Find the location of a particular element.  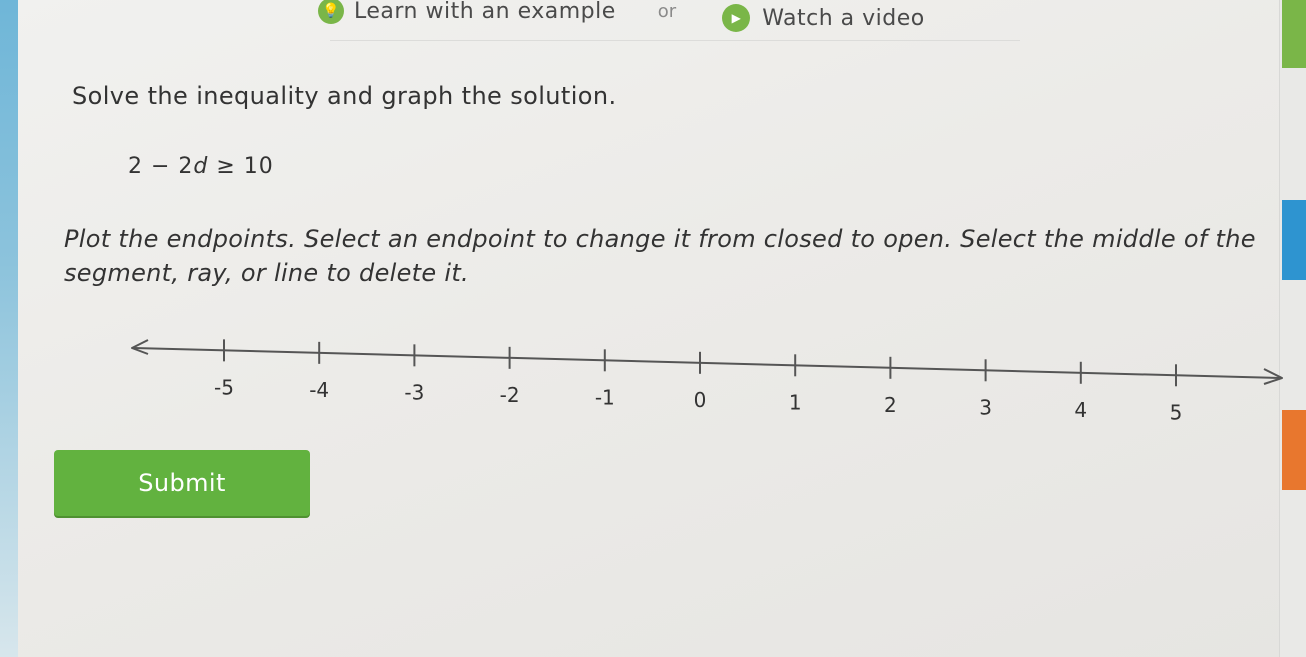

side-tab-green is located at coordinates (1294, 34).